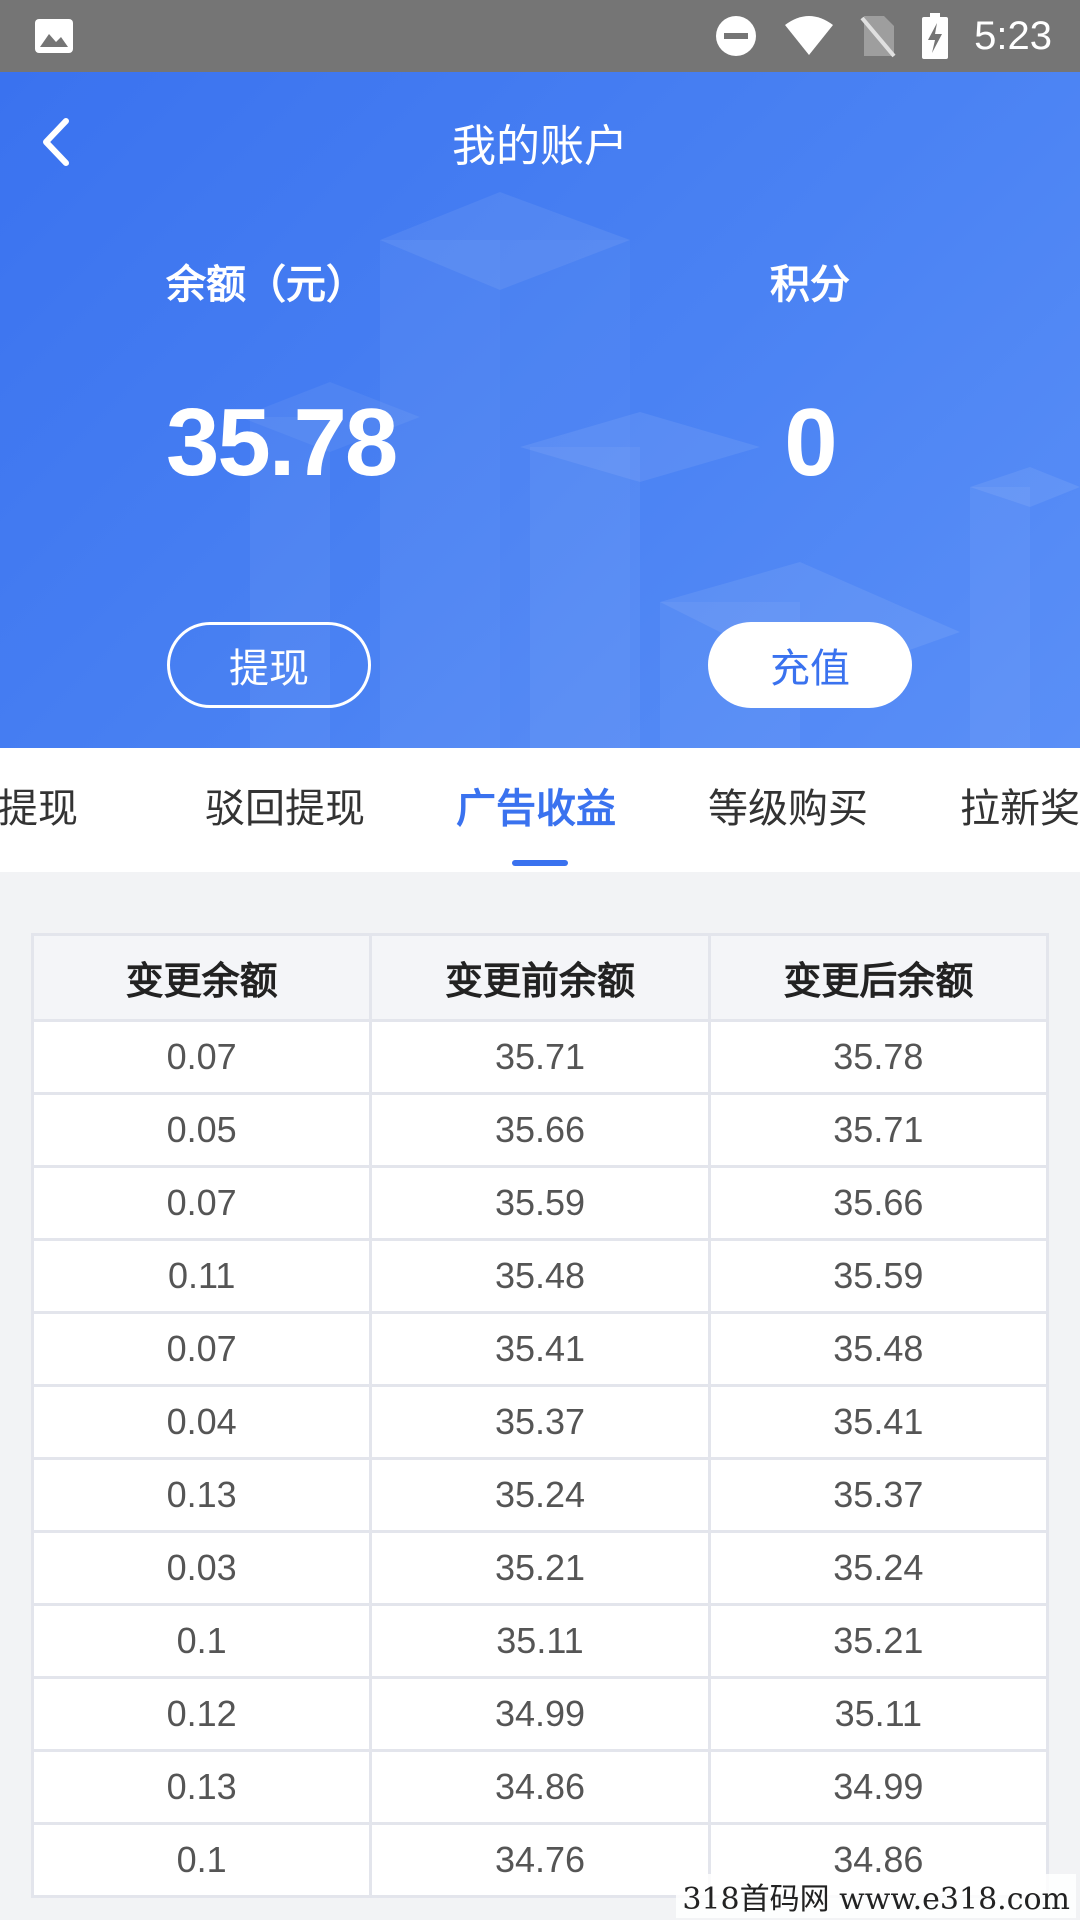 Image resolution: width=1080 pixels, height=1920 pixels. I want to click on cell-before: 34.99, so click(540, 1714).